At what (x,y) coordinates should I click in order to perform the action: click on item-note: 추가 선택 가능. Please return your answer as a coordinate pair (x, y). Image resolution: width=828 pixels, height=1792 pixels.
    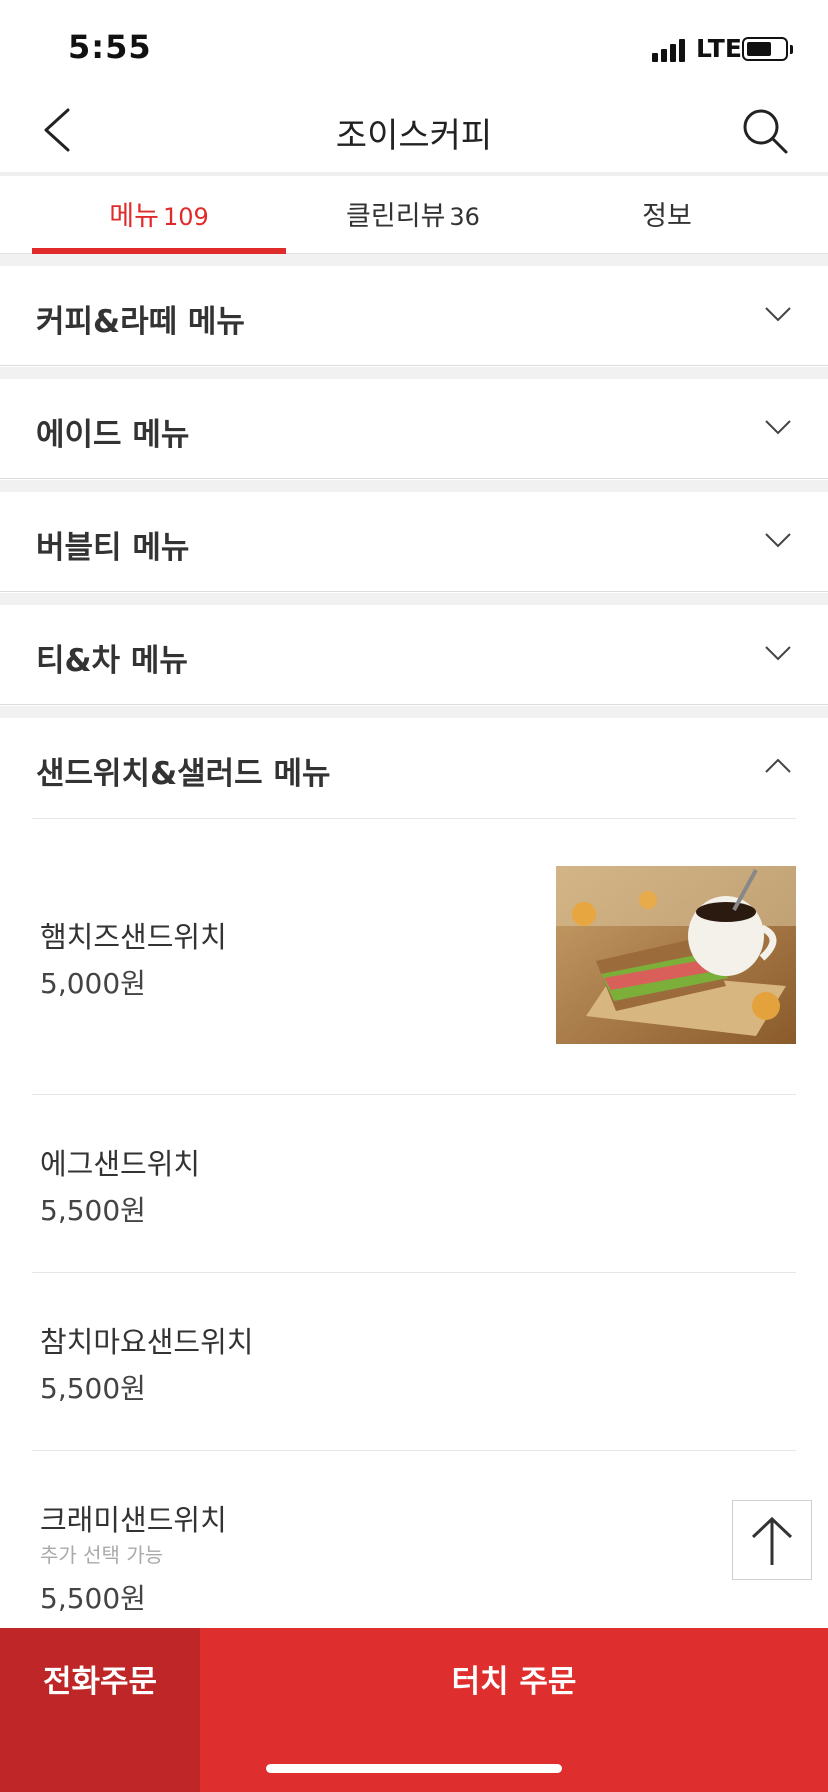
    Looking at the image, I should click on (102, 1555).